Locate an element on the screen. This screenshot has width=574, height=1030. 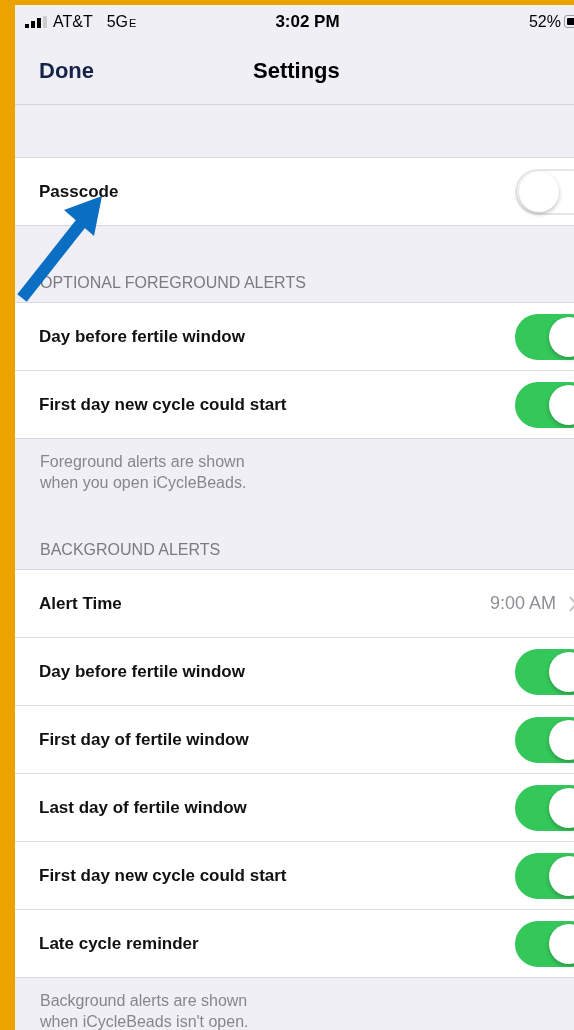
done-button: Done is located at coordinates (66, 71).